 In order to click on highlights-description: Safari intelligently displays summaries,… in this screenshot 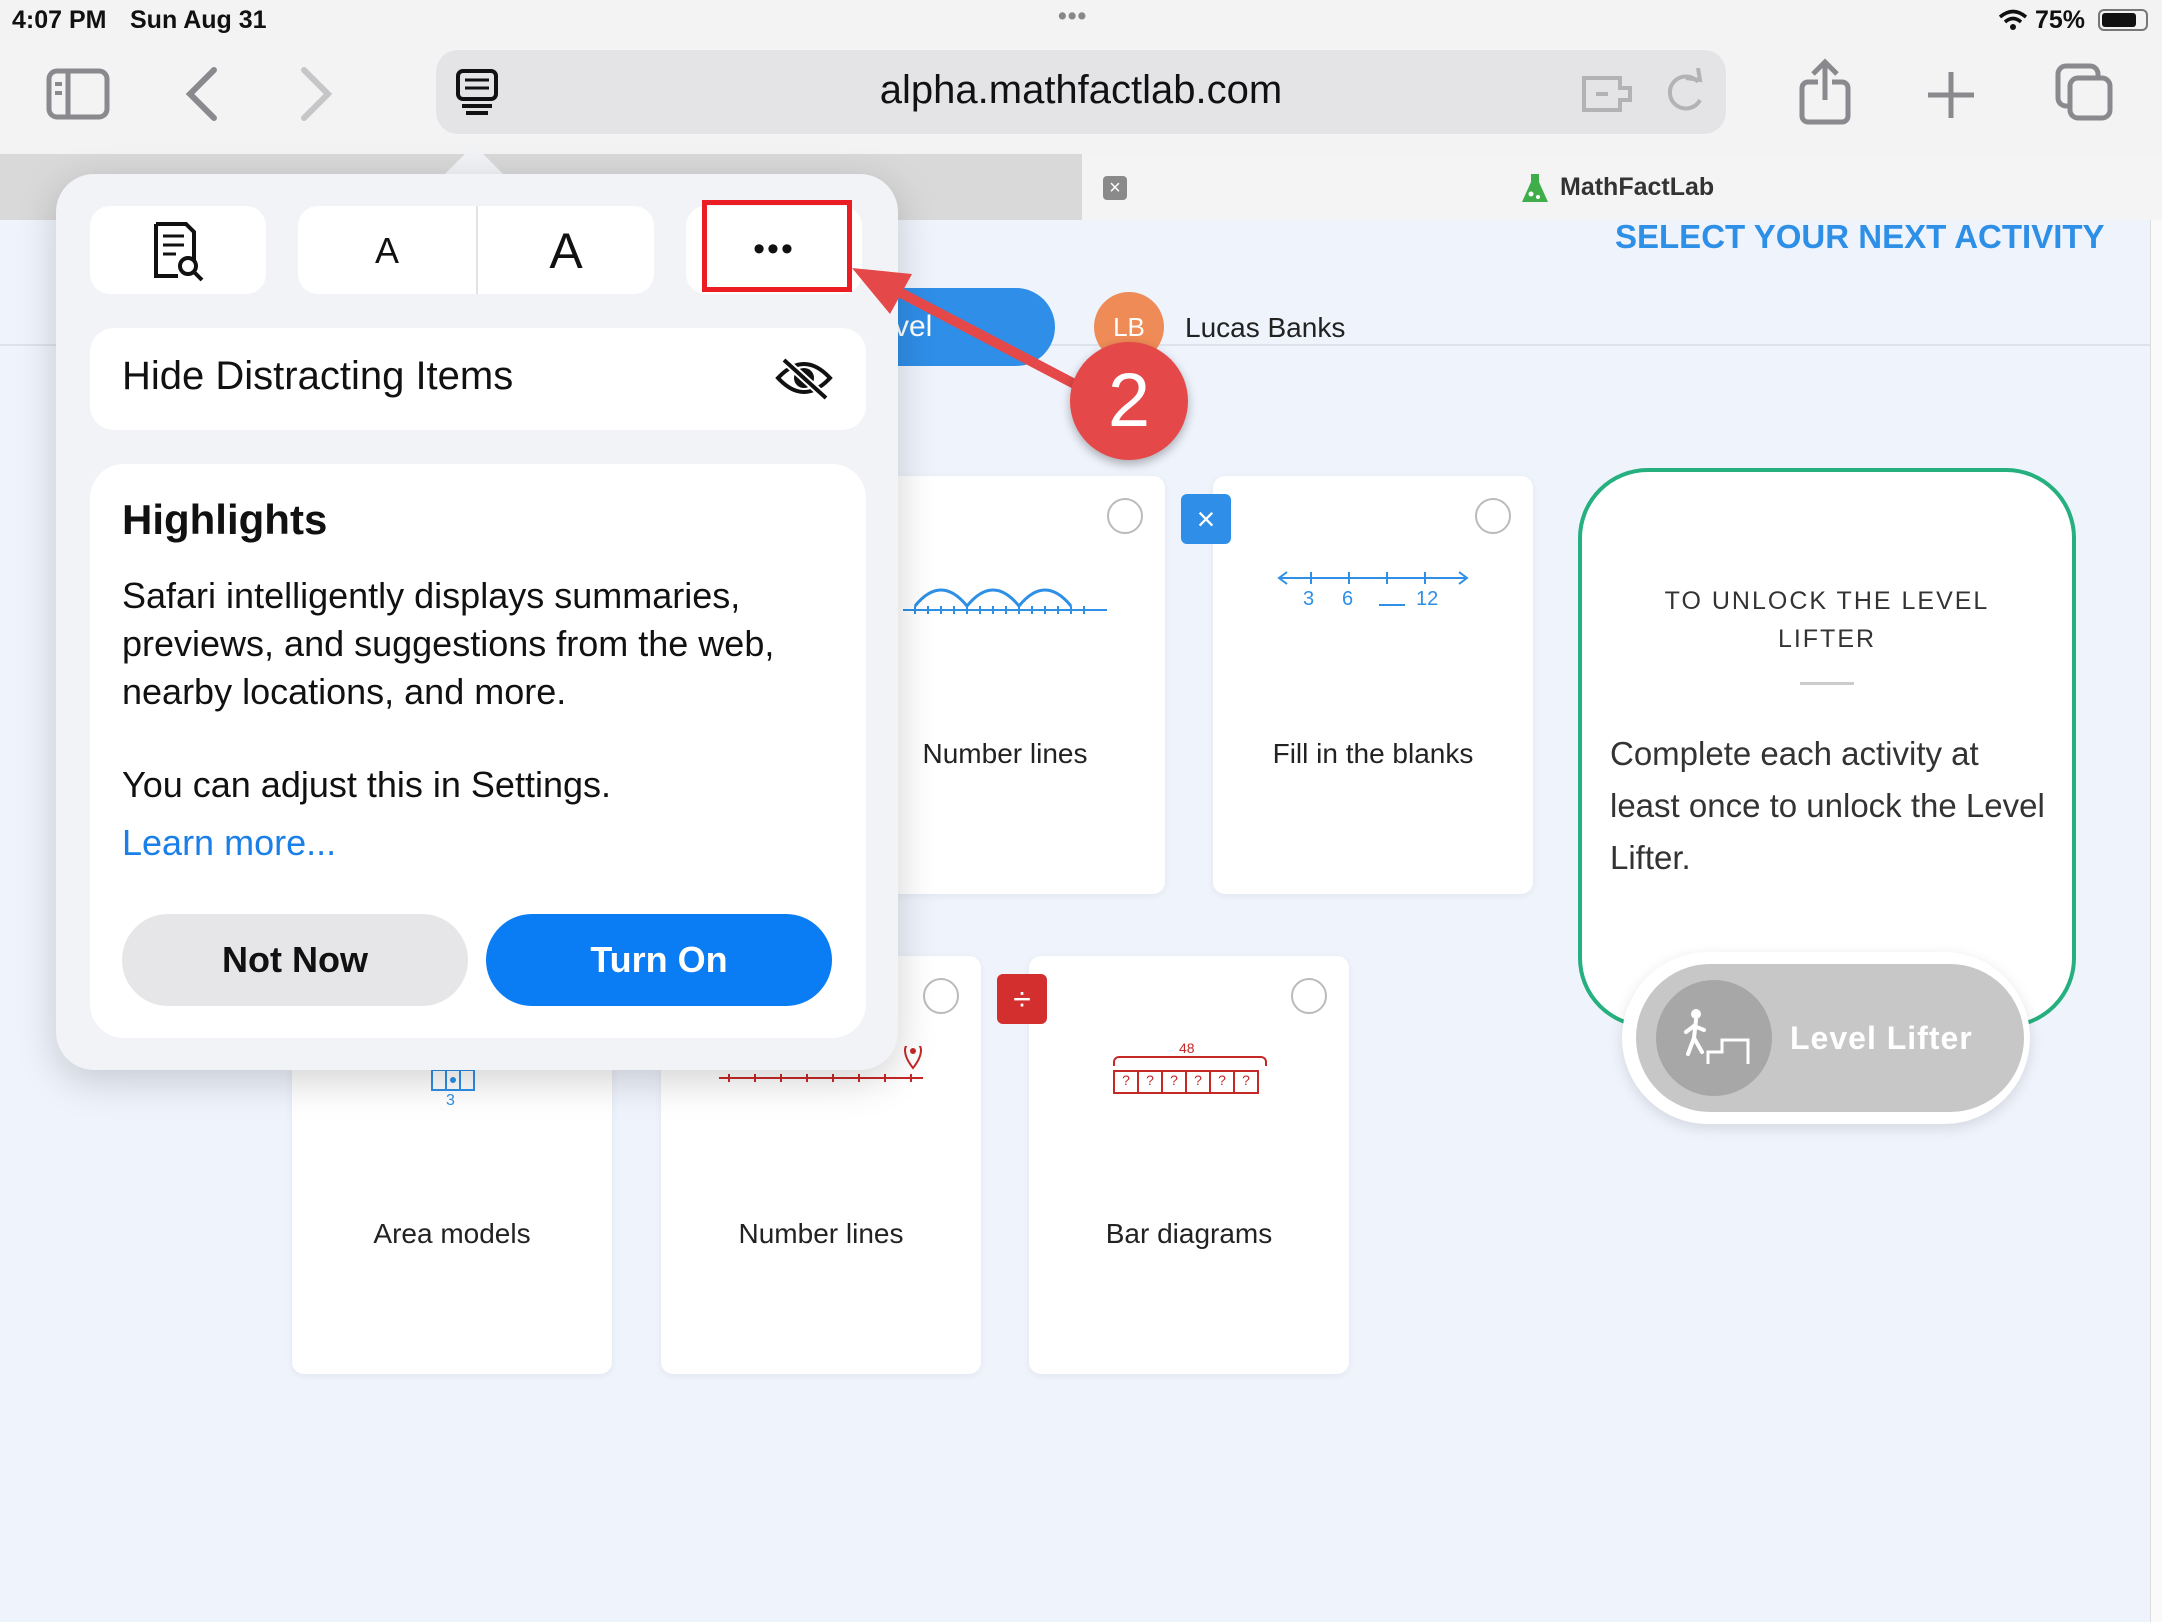, I will do `click(448, 643)`.